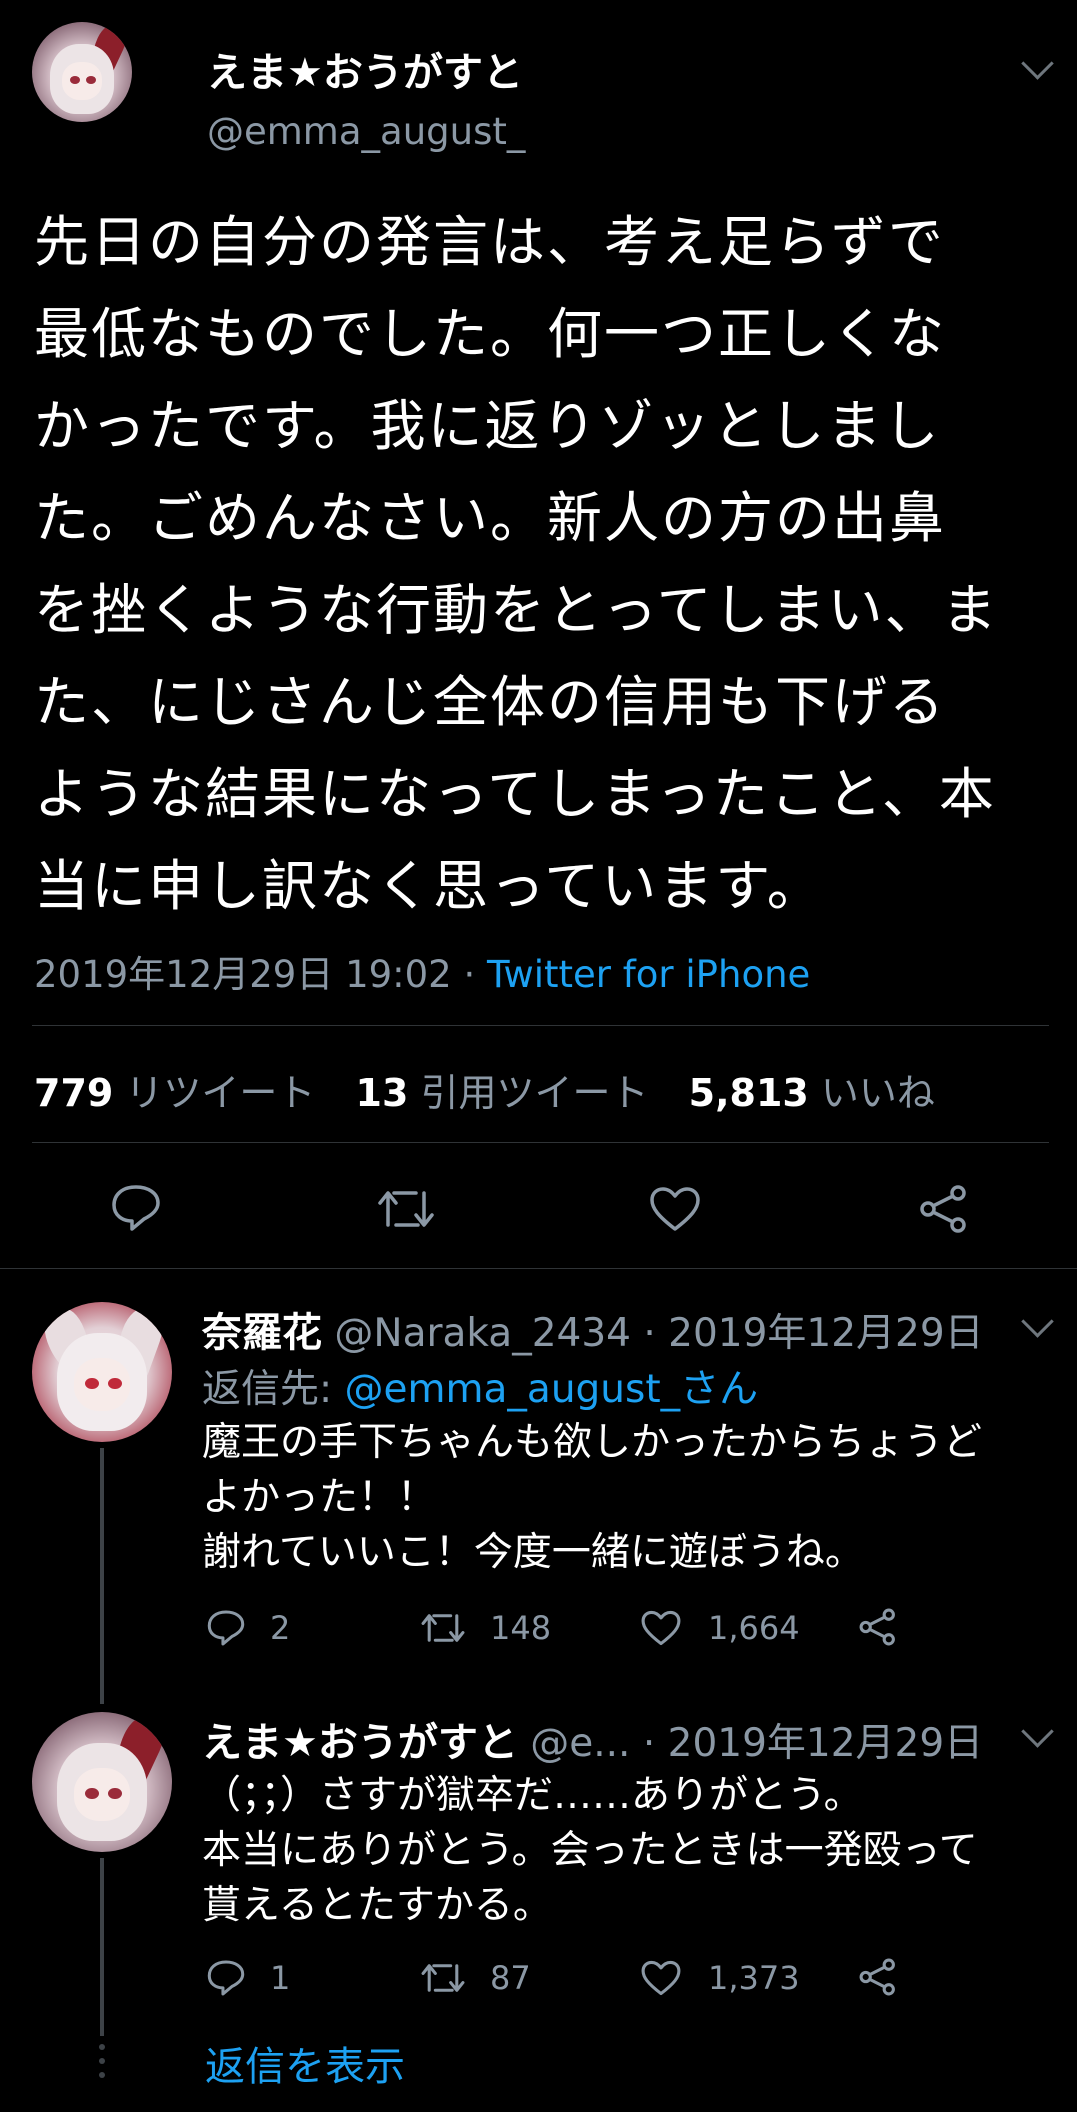 The height and width of the screenshot is (2112, 1077). I want to click on retweets-count: 779, so click(74, 1093).